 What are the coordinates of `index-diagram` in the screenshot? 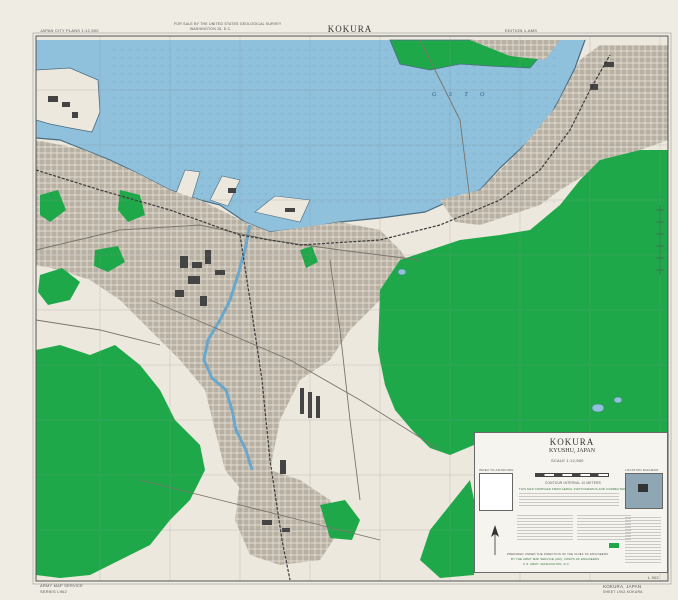 It's located at (496, 492).